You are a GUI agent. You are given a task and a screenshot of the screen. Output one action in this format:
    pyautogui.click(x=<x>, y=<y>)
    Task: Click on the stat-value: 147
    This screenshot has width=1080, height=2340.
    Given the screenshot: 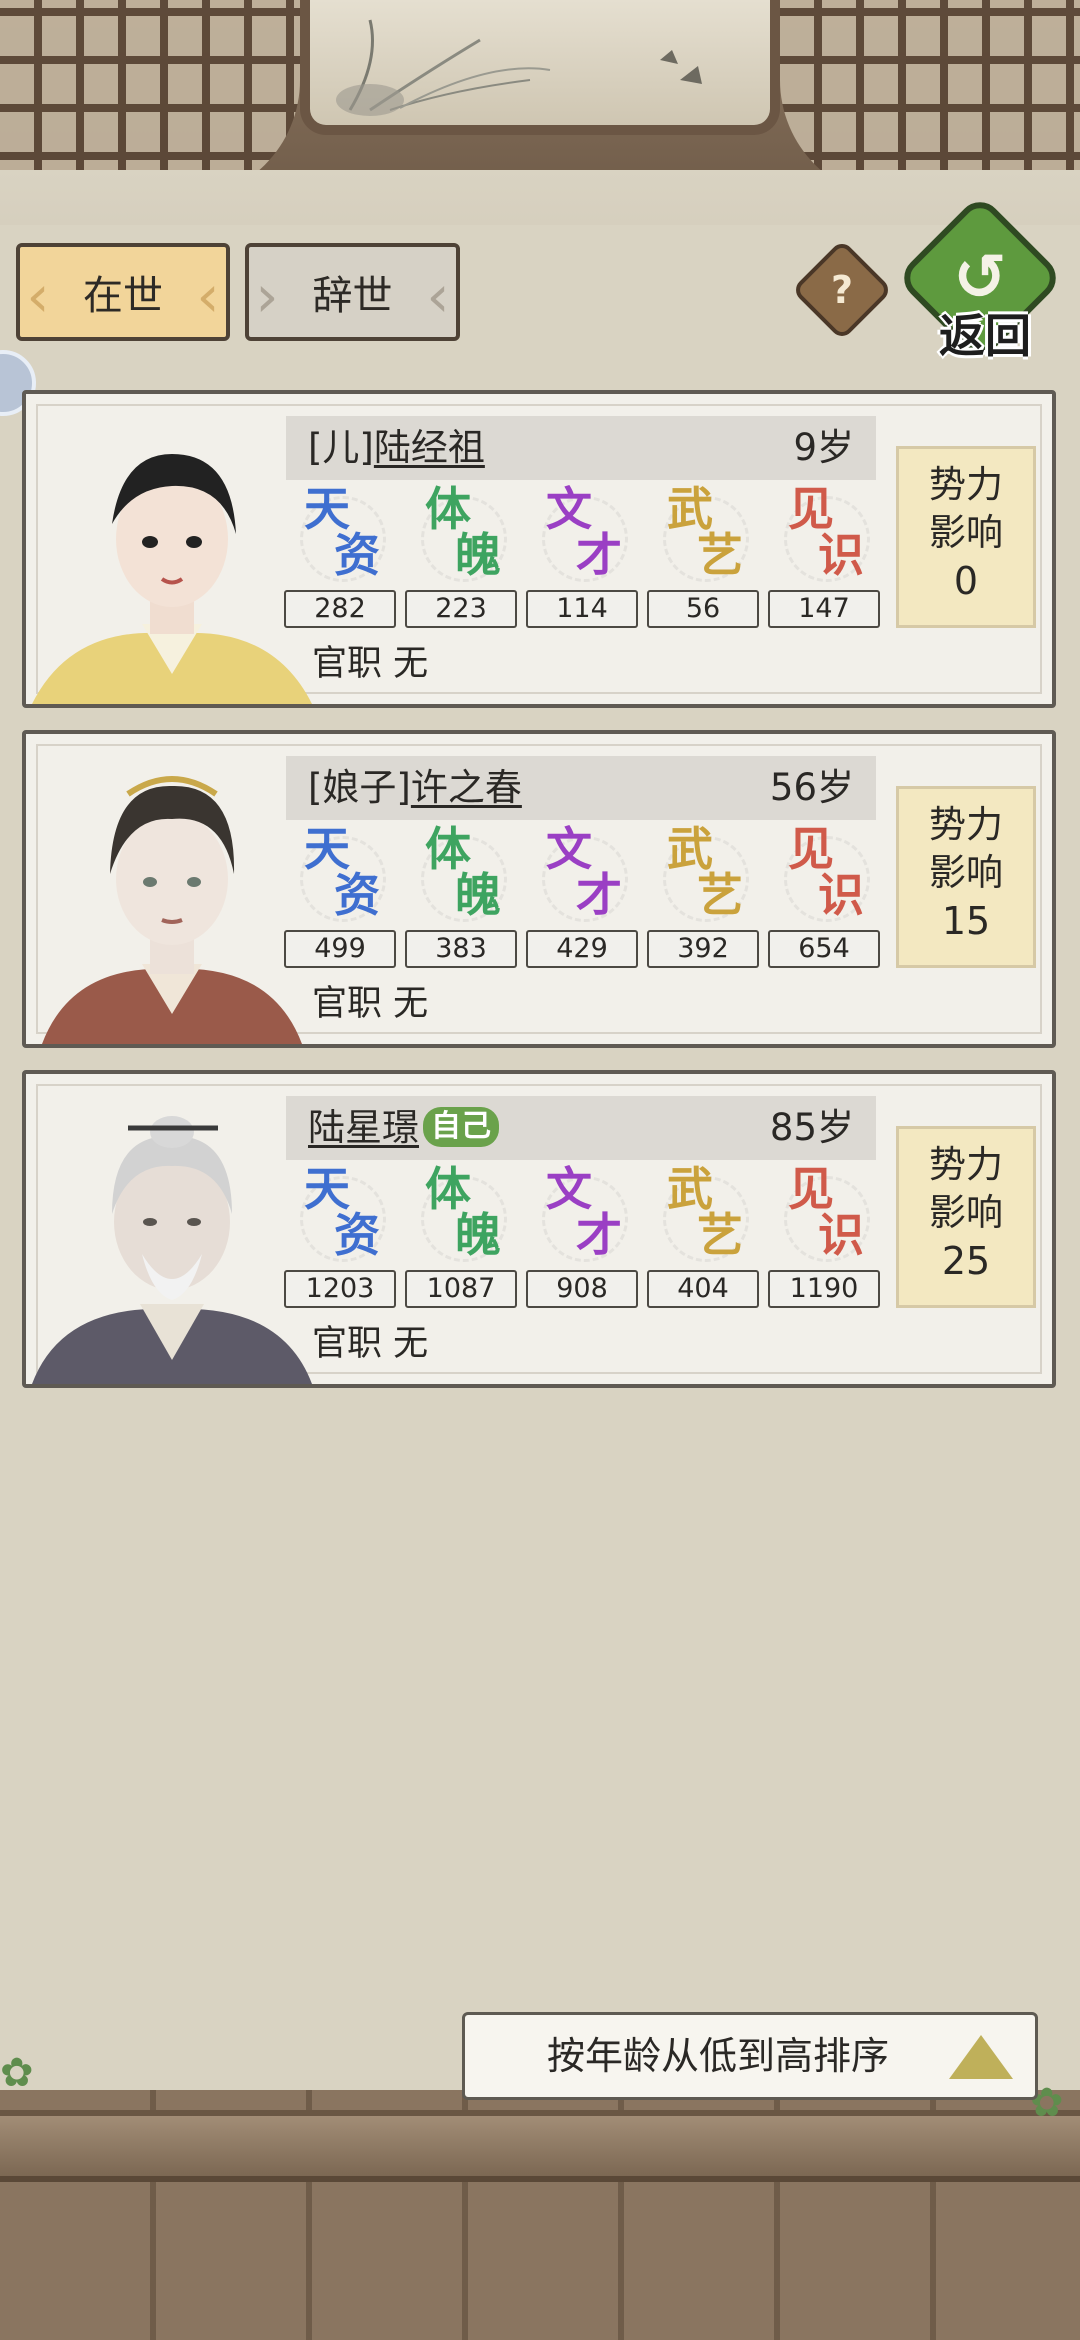 What is the action you would take?
    pyautogui.click(x=824, y=609)
    